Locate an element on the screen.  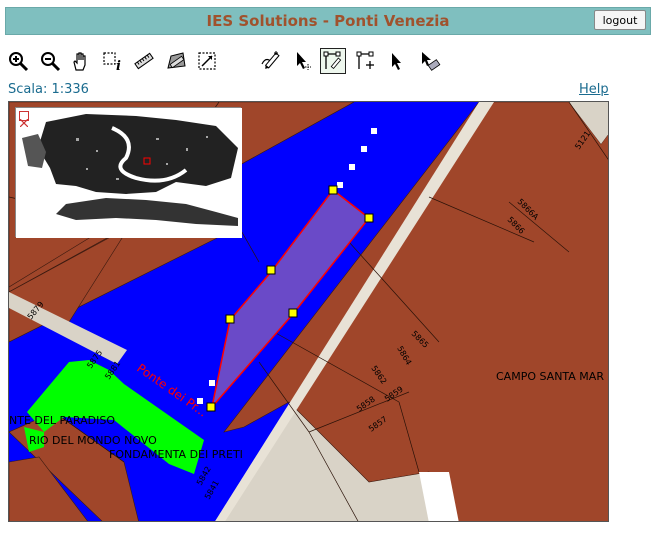
map-toolbar: i is located at coordinates (327, 61).